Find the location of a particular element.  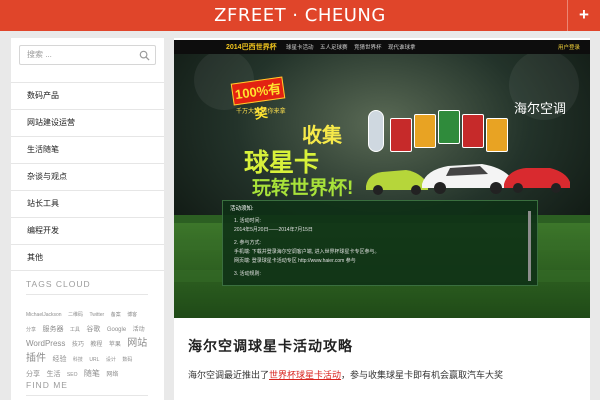

find-me-title: FIND ME is located at coordinates (47, 385).